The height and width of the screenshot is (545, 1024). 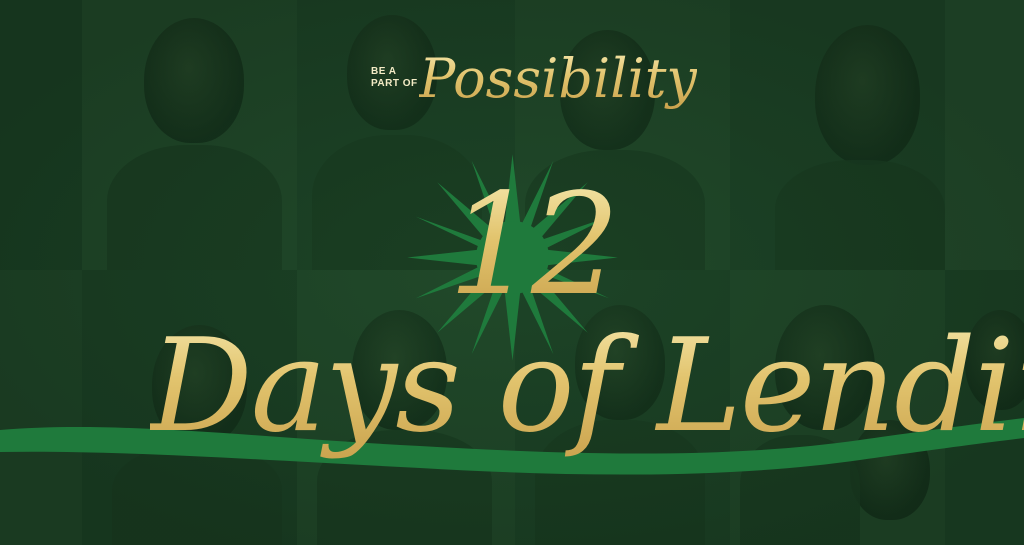 I want to click on tagline-prefix-line1: BE A, so click(x=384, y=71).